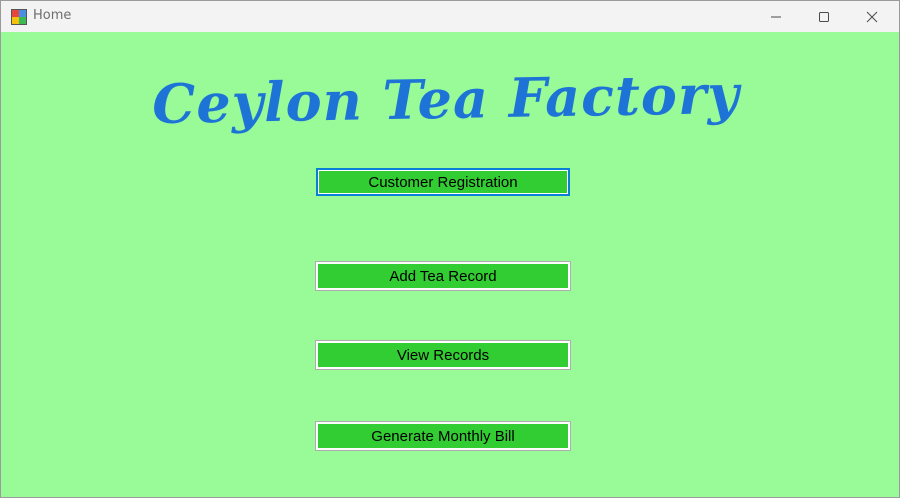 The height and width of the screenshot is (498, 900). What do you see at coordinates (443, 182) in the screenshot?
I see `customer-registration-button: Customer Registration` at bounding box center [443, 182].